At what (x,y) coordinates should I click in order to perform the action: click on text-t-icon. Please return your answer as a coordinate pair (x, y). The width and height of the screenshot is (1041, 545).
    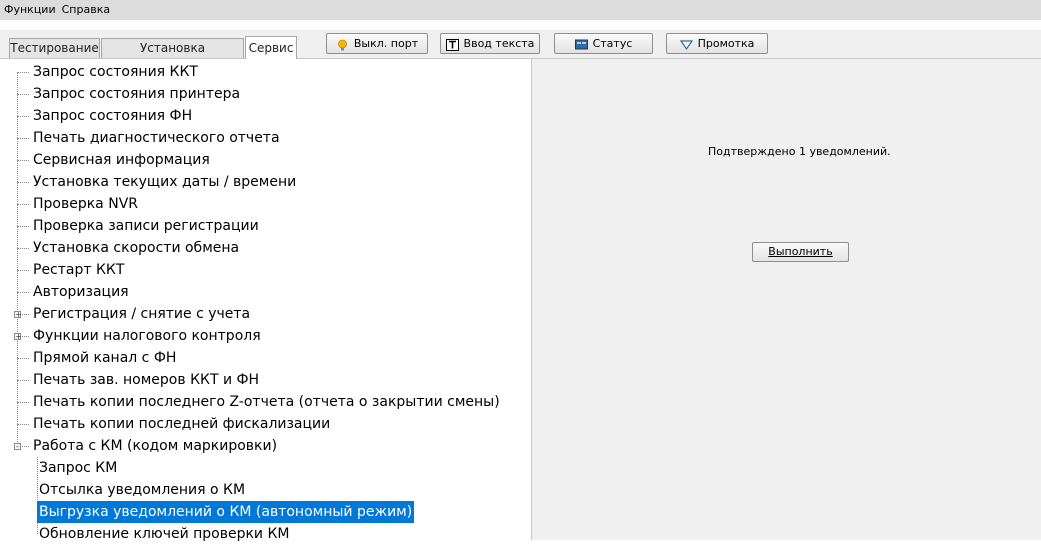
    Looking at the image, I should click on (452, 44).